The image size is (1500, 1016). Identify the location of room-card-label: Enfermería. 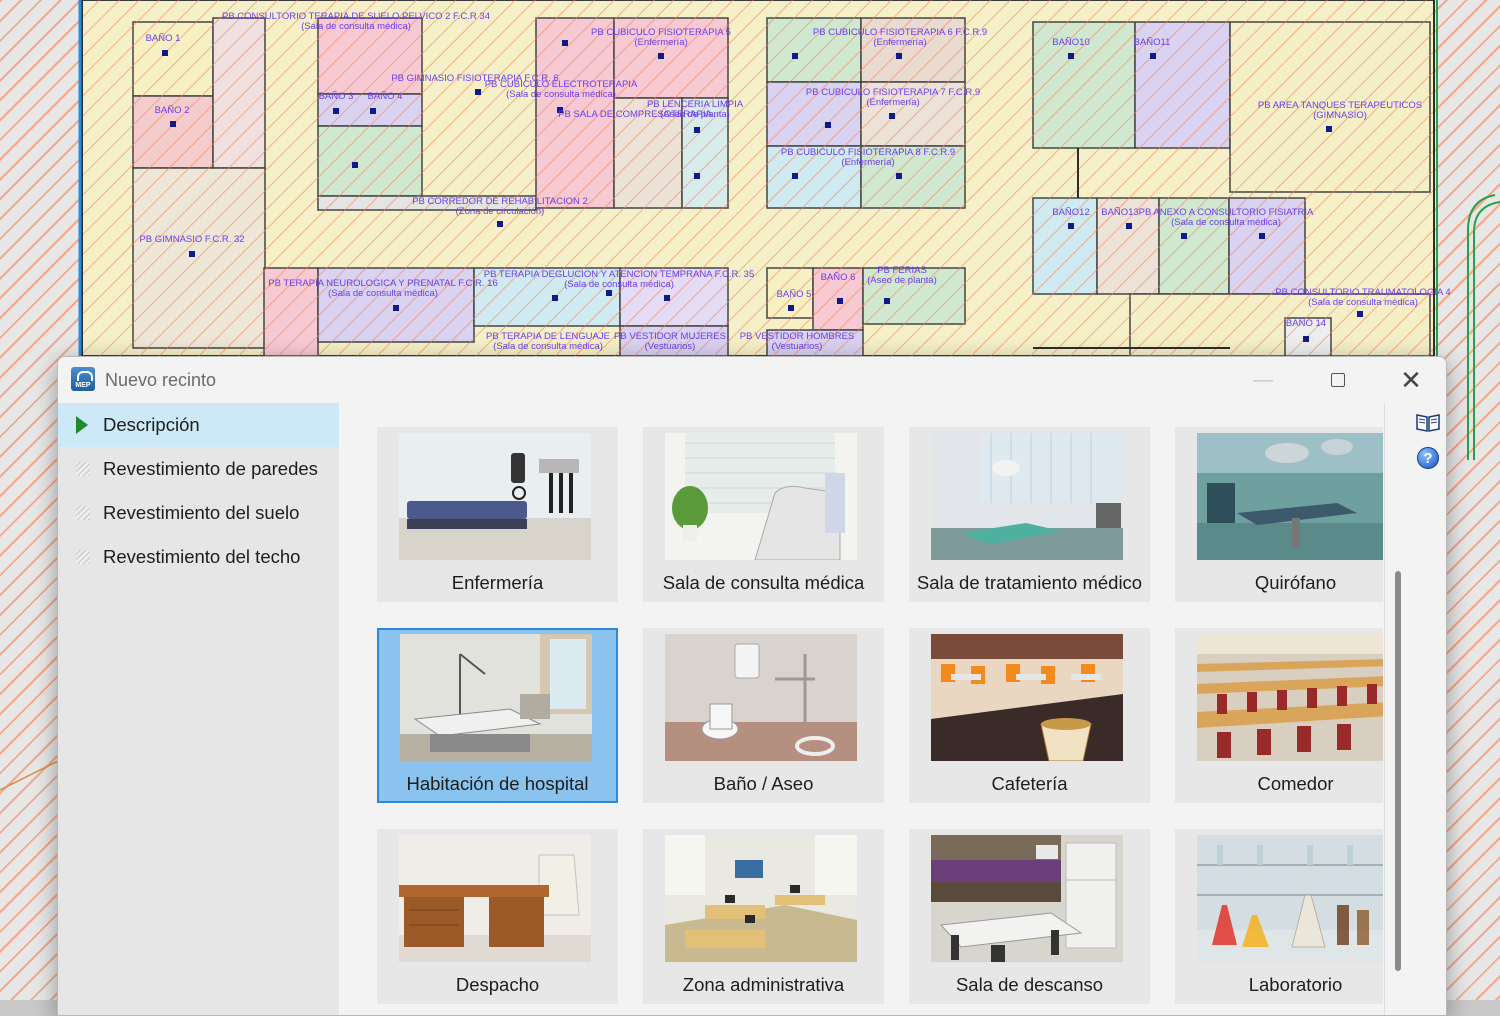
(497, 582).